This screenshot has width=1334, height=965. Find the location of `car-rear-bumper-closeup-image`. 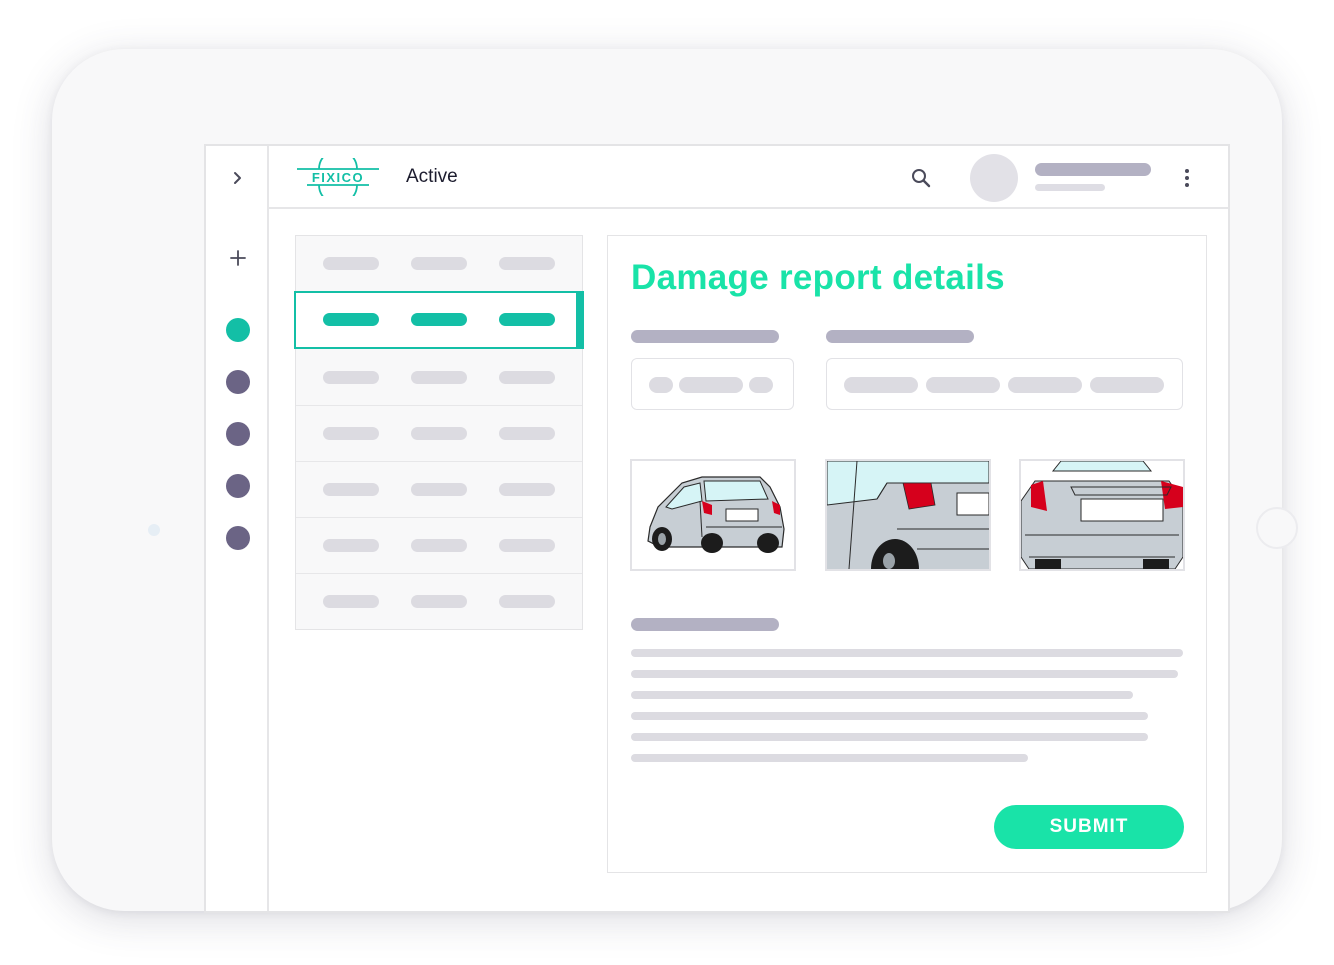

car-rear-bumper-closeup-image is located at coordinates (1102, 515).